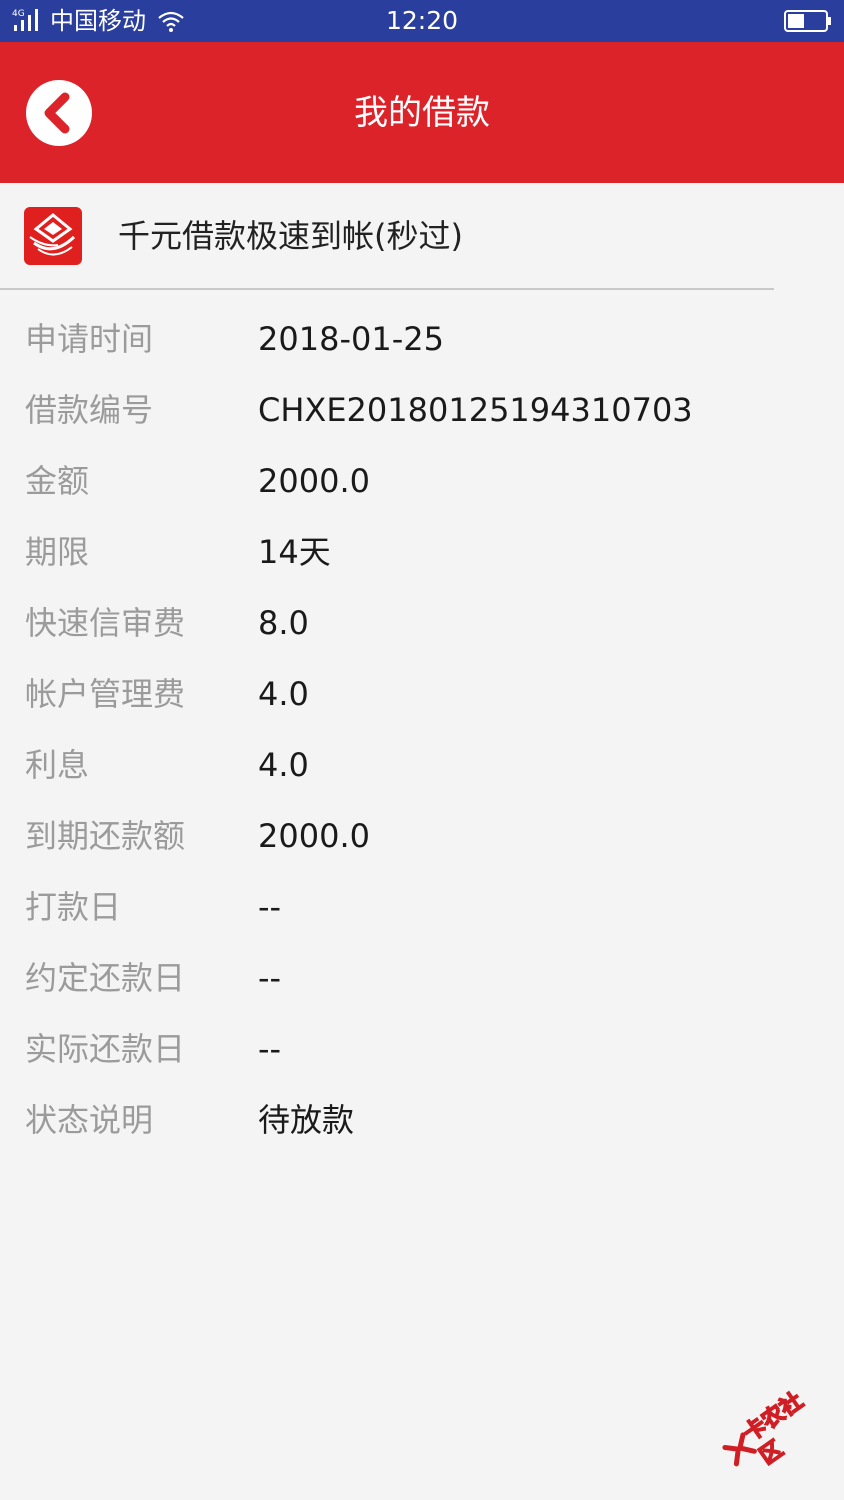 The image size is (844, 1500). What do you see at coordinates (422, 481) in the screenshot?
I see `detail-row-amount: 金额 2000.0` at bounding box center [422, 481].